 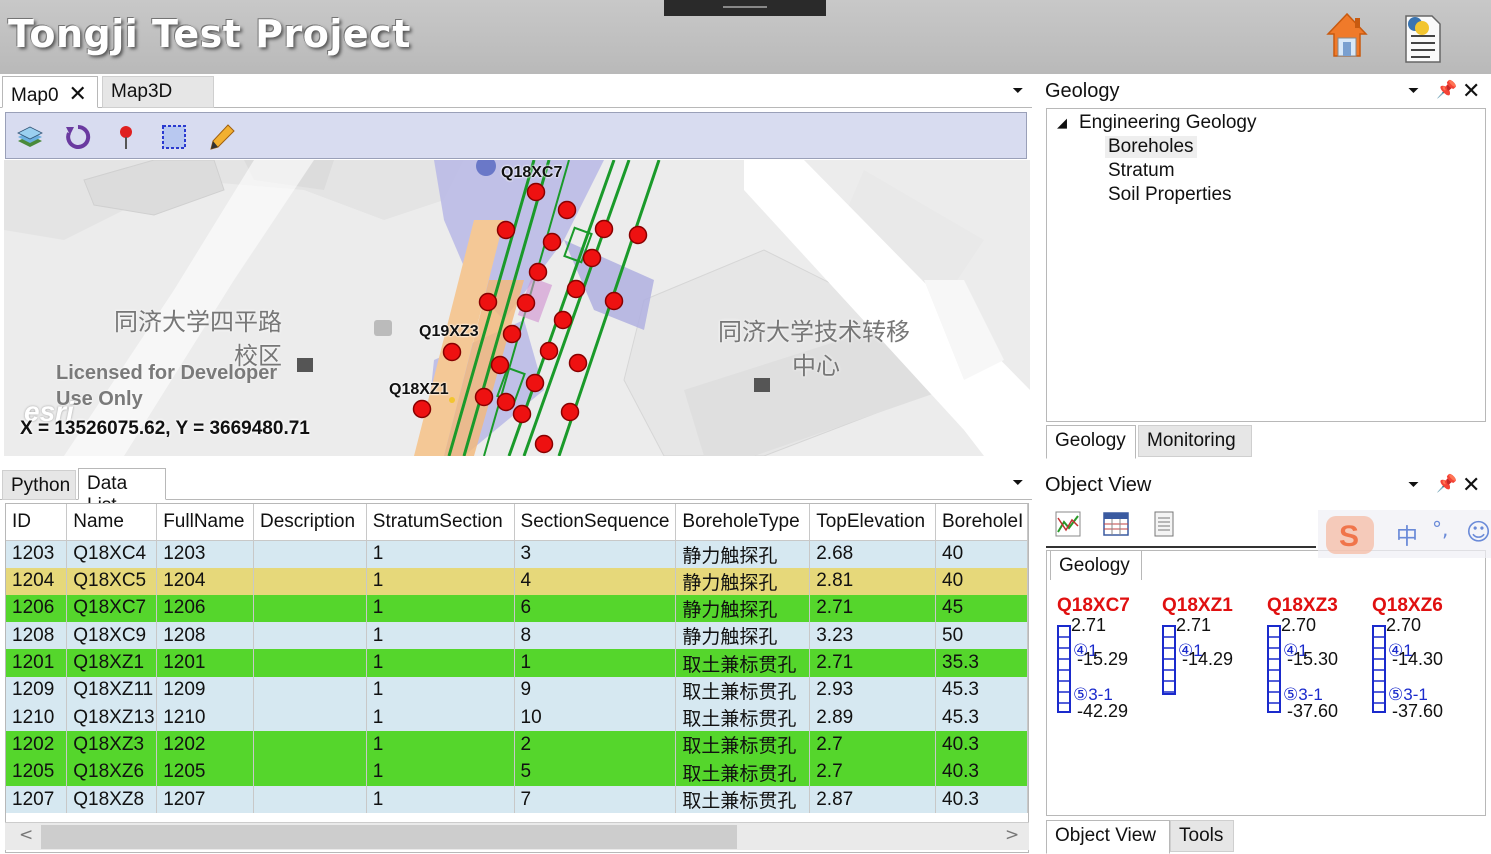 What do you see at coordinates (981, 663) in the screenshot?
I see `table-cell: 35.3` at bounding box center [981, 663].